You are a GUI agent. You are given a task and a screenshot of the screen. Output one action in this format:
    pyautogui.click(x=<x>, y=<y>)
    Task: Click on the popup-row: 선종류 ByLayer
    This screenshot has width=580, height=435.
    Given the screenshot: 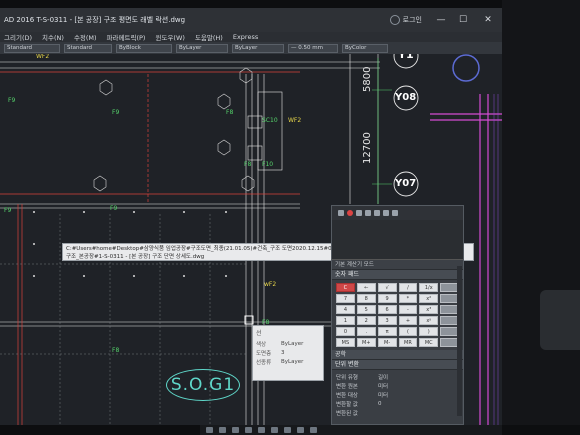 What is the action you would take?
    pyautogui.click(x=280, y=362)
    